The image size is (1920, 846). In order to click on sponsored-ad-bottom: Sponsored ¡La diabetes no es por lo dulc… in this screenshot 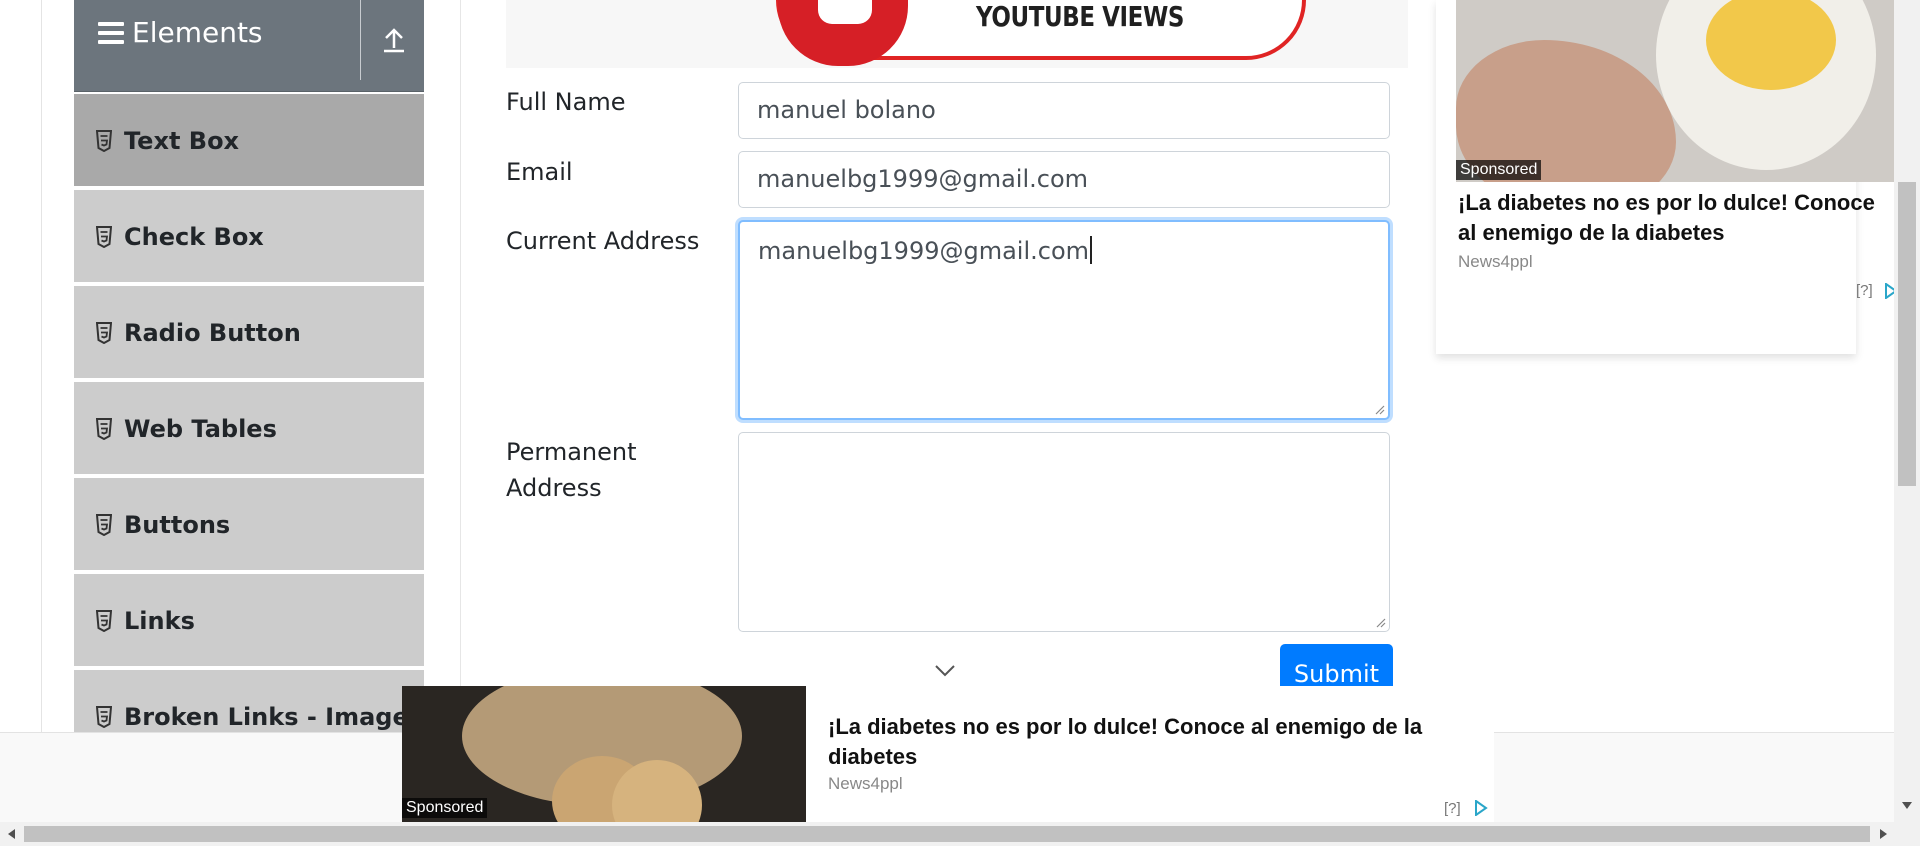, I will do `click(948, 754)`.